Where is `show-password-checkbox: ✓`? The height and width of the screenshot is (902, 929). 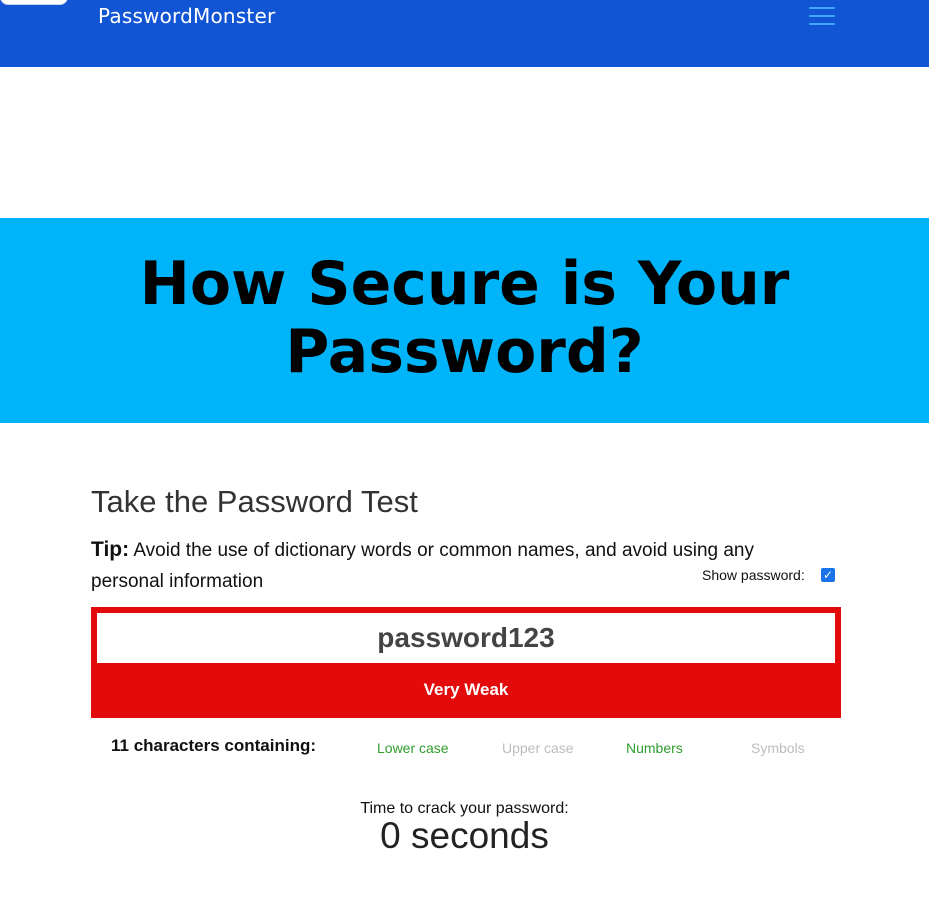 show-password-checkbox: ✓ is located at coordinates (828, 575).